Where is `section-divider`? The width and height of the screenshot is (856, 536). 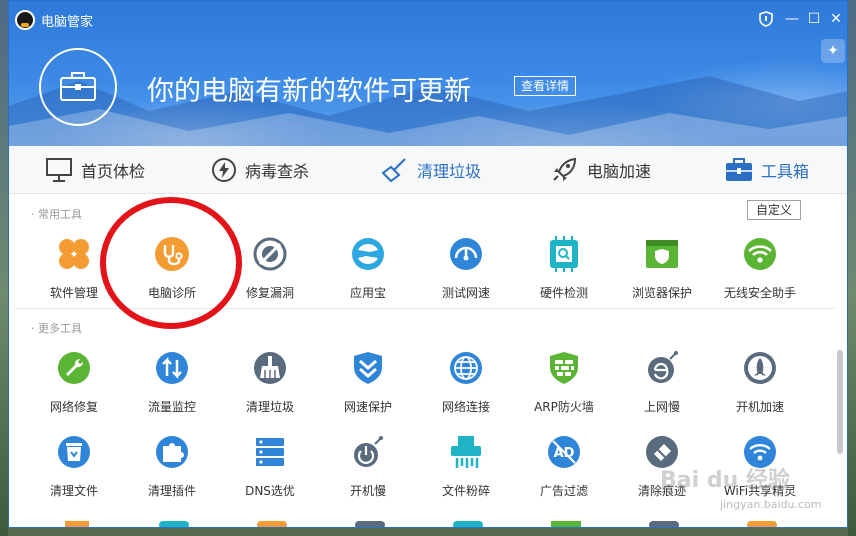
section-divider is located at coordinates (425, 308).